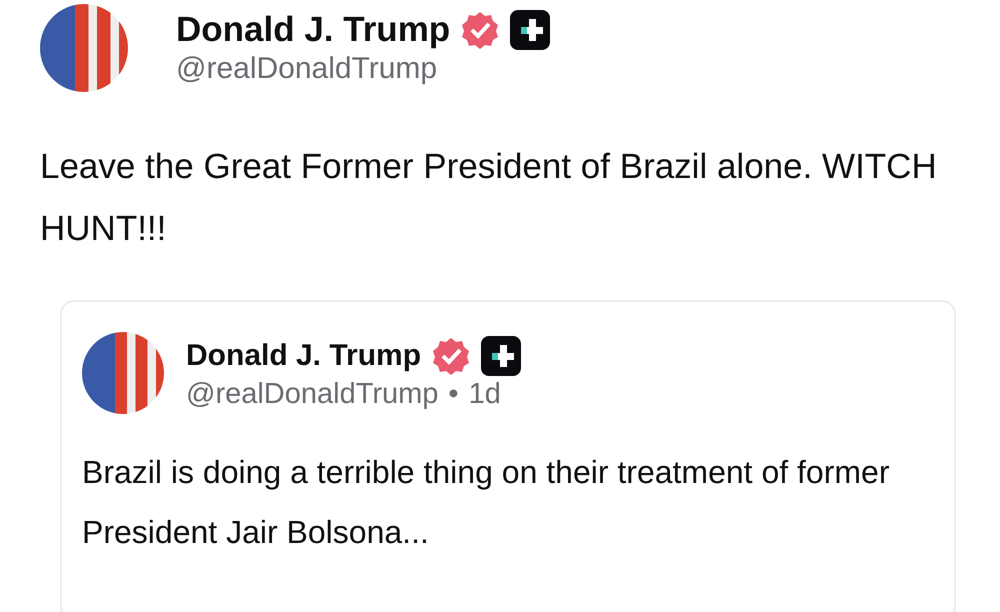 This screenshot has height=612, width=1000. What do you see at coordinates (484, 394) in the screenshot?
I see `post-time: 1d` at bounding box center [484, 394].